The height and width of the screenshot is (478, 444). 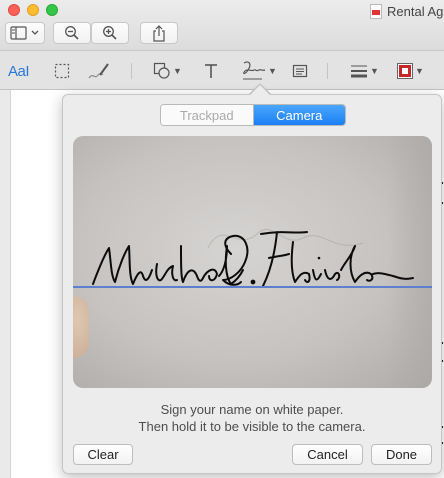 I want to click on shapes-icon, so click(x=161, y=70).